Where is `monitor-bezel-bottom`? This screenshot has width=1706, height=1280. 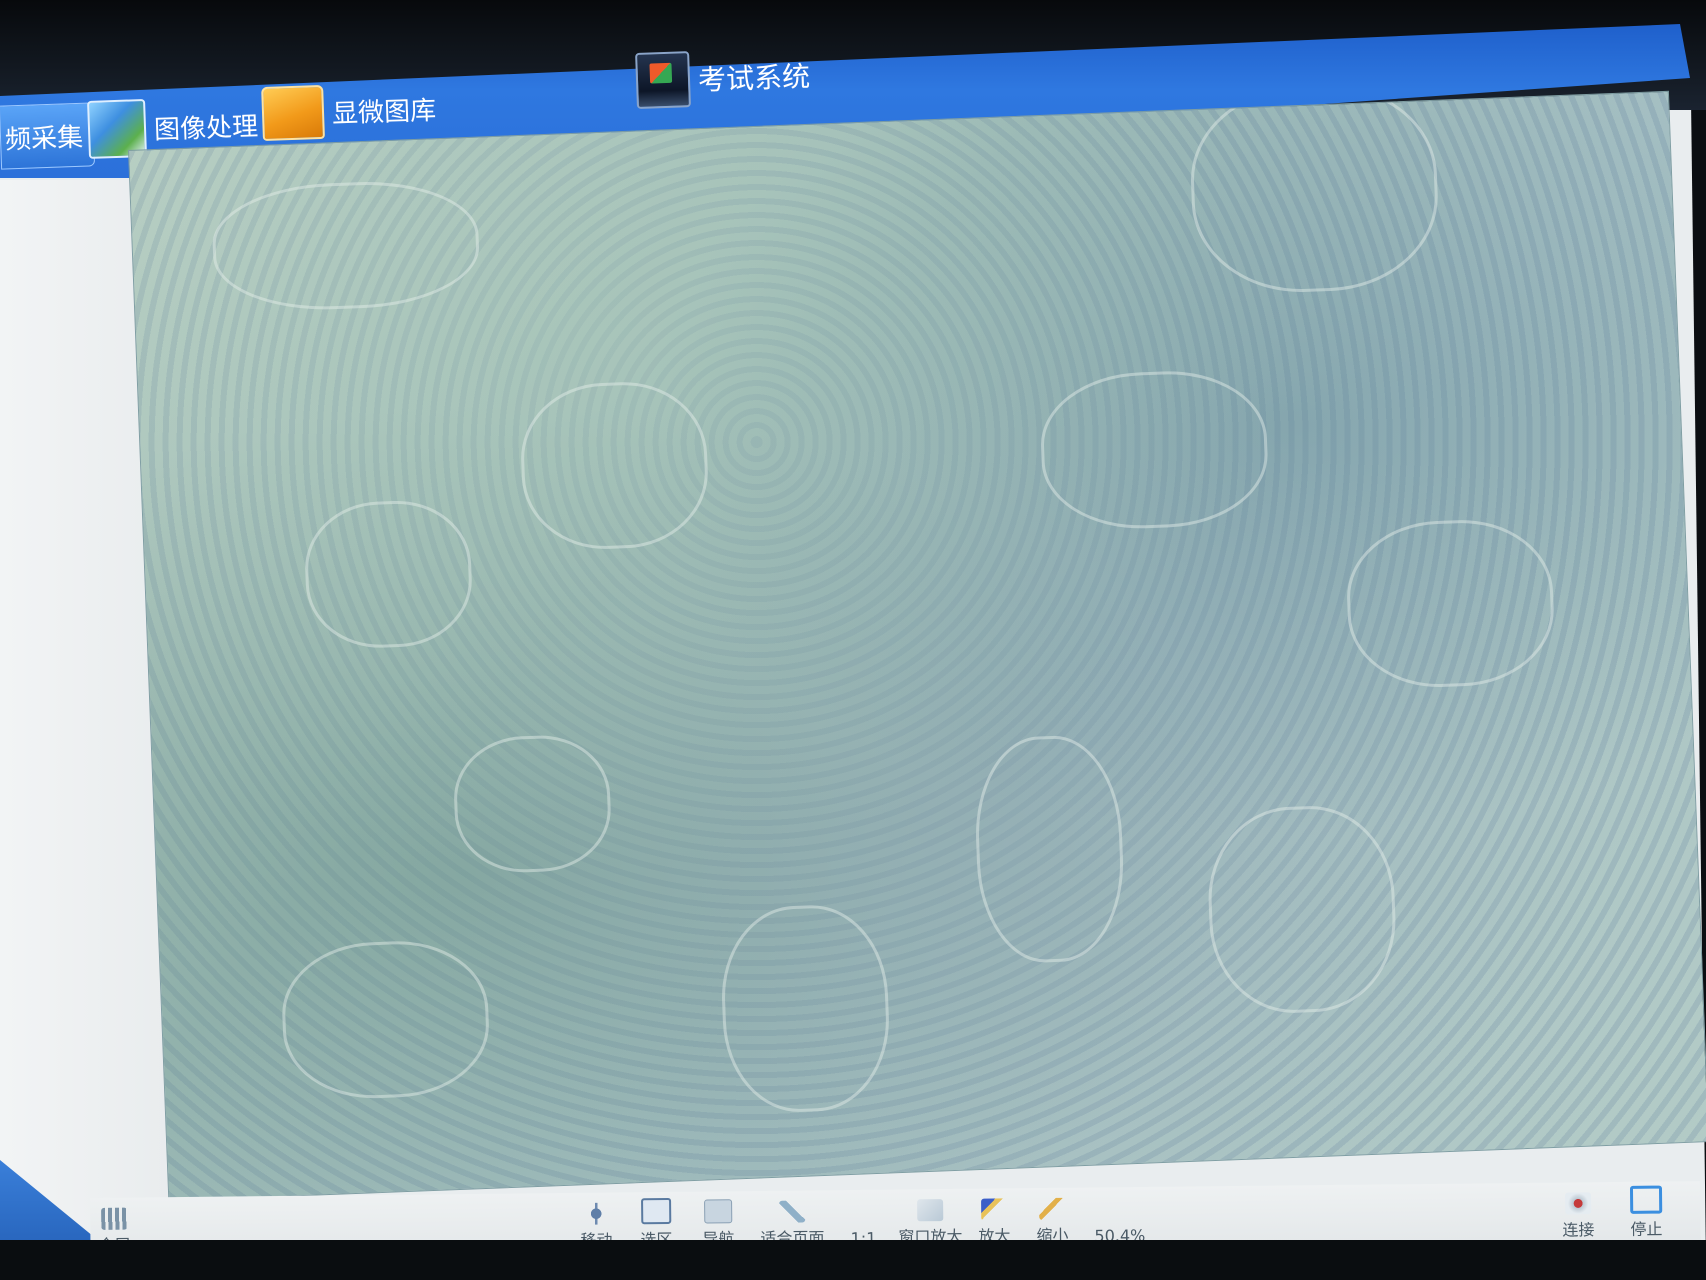
monitor-bezel-bottom is located at coordinates (853, 1260).